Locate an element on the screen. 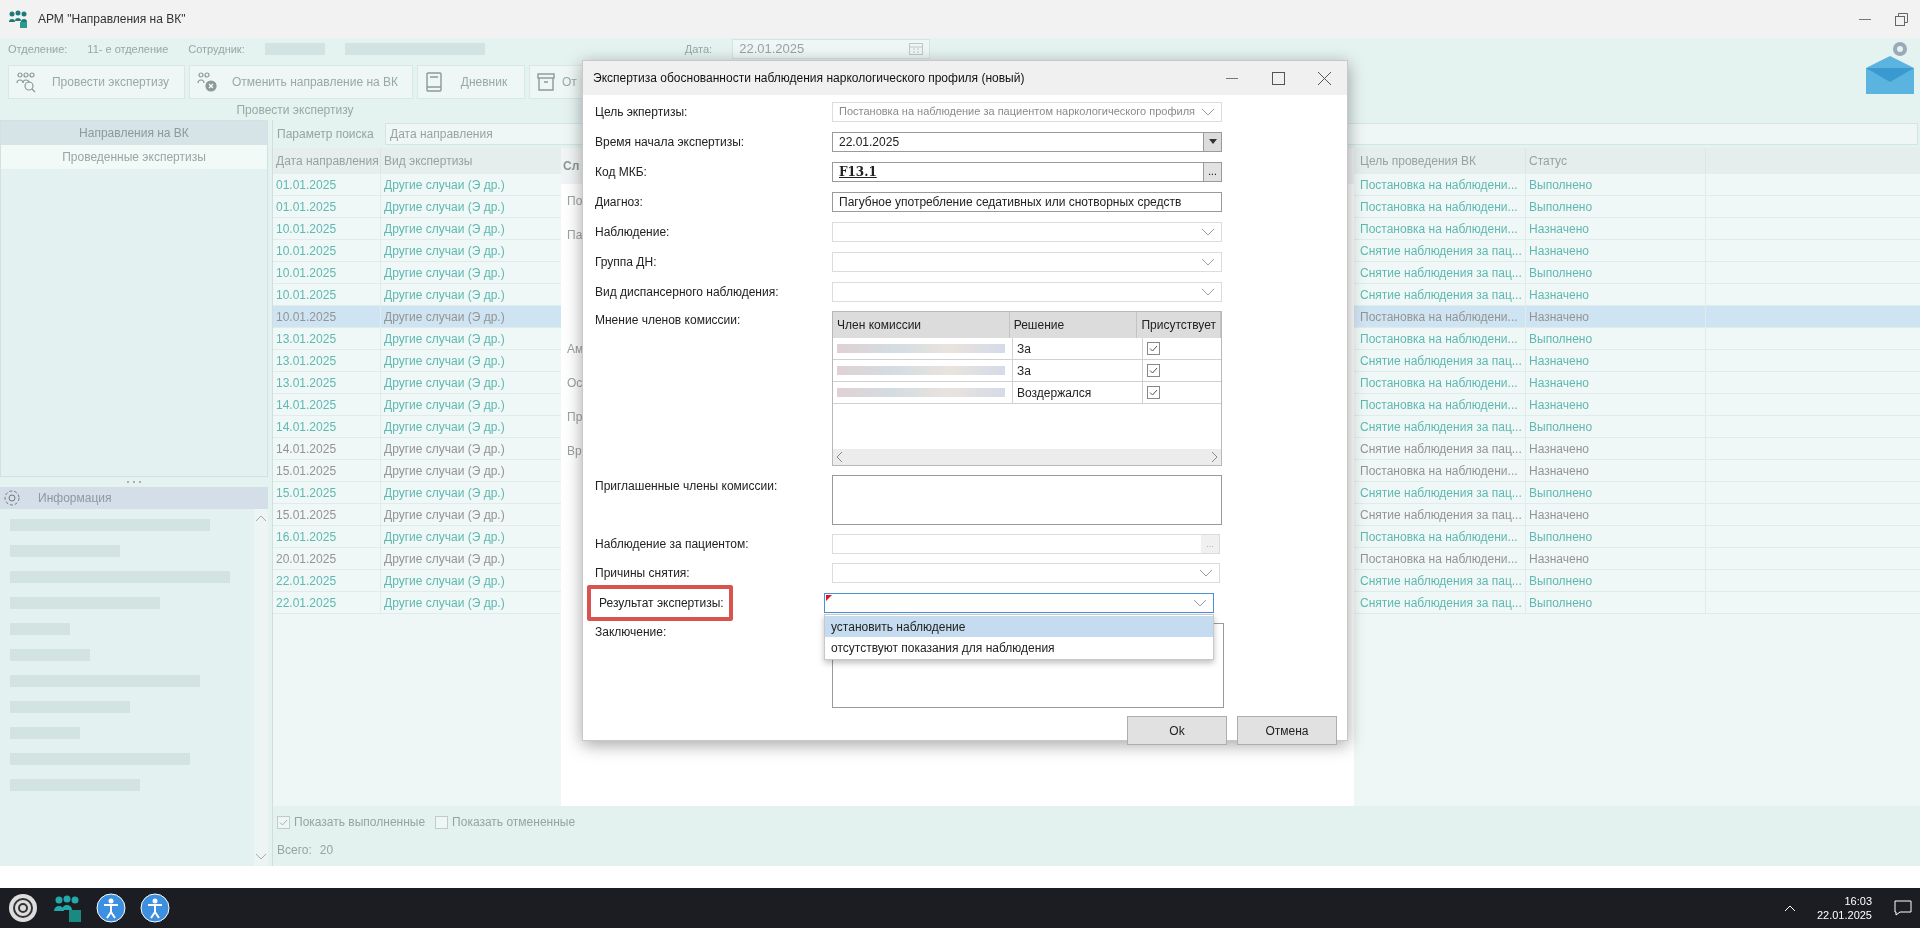  checkbox-label: Показать выполненные is located at coordinates (360, 822).